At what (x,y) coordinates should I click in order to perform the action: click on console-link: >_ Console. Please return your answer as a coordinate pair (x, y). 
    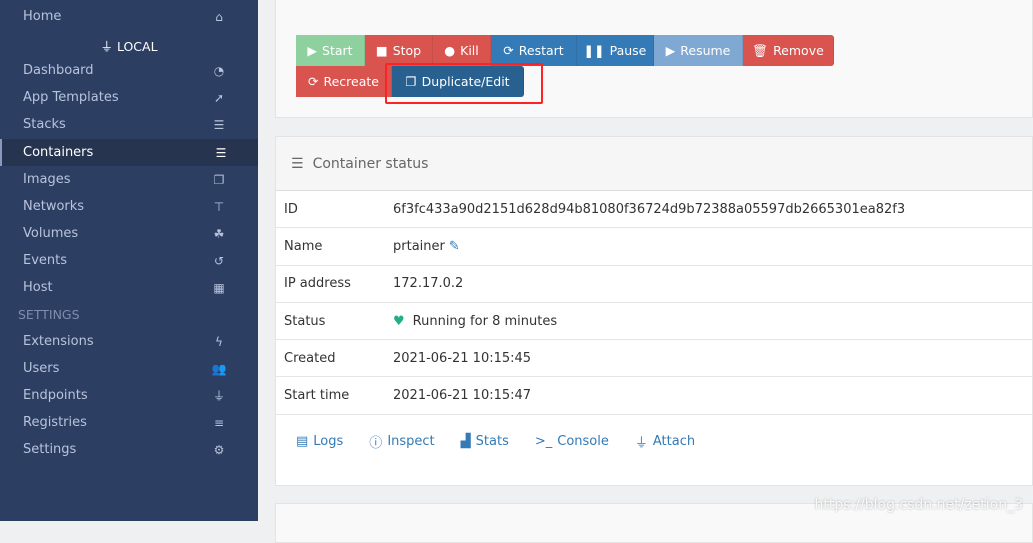
    Looking at the image, I should click on (572, 441).